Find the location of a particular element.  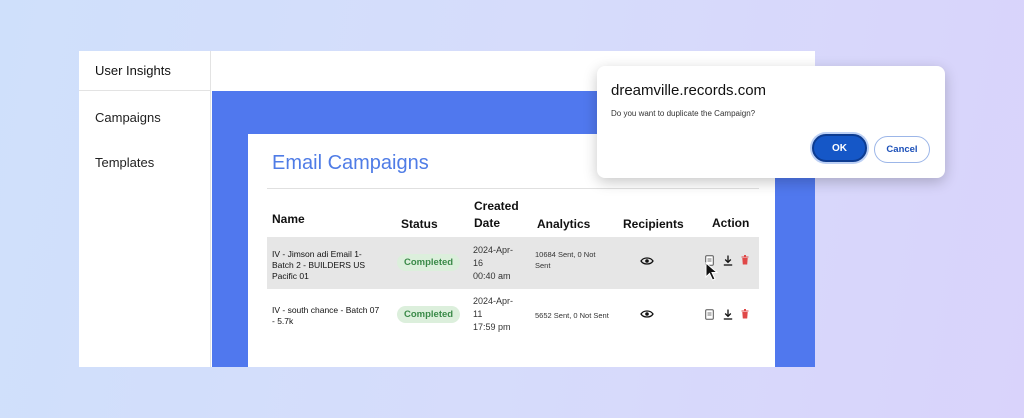

created-date-line2: 11 is located at coordinates (478, 314).